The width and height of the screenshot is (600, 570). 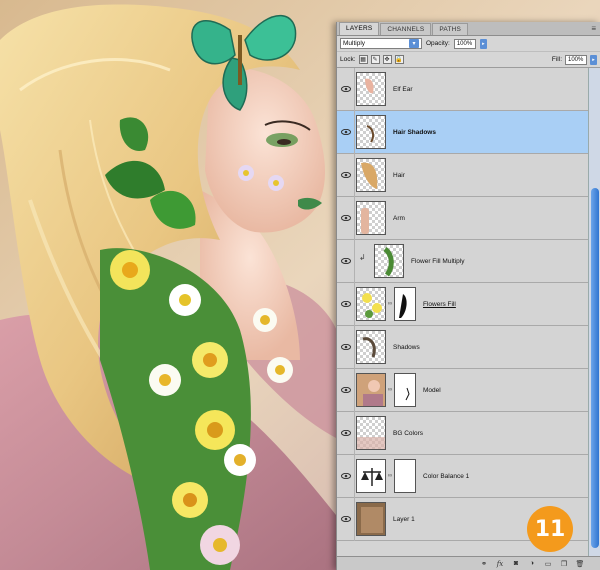 I want to click on tab-channels: CHANNELS, so click(x=406, y=29).